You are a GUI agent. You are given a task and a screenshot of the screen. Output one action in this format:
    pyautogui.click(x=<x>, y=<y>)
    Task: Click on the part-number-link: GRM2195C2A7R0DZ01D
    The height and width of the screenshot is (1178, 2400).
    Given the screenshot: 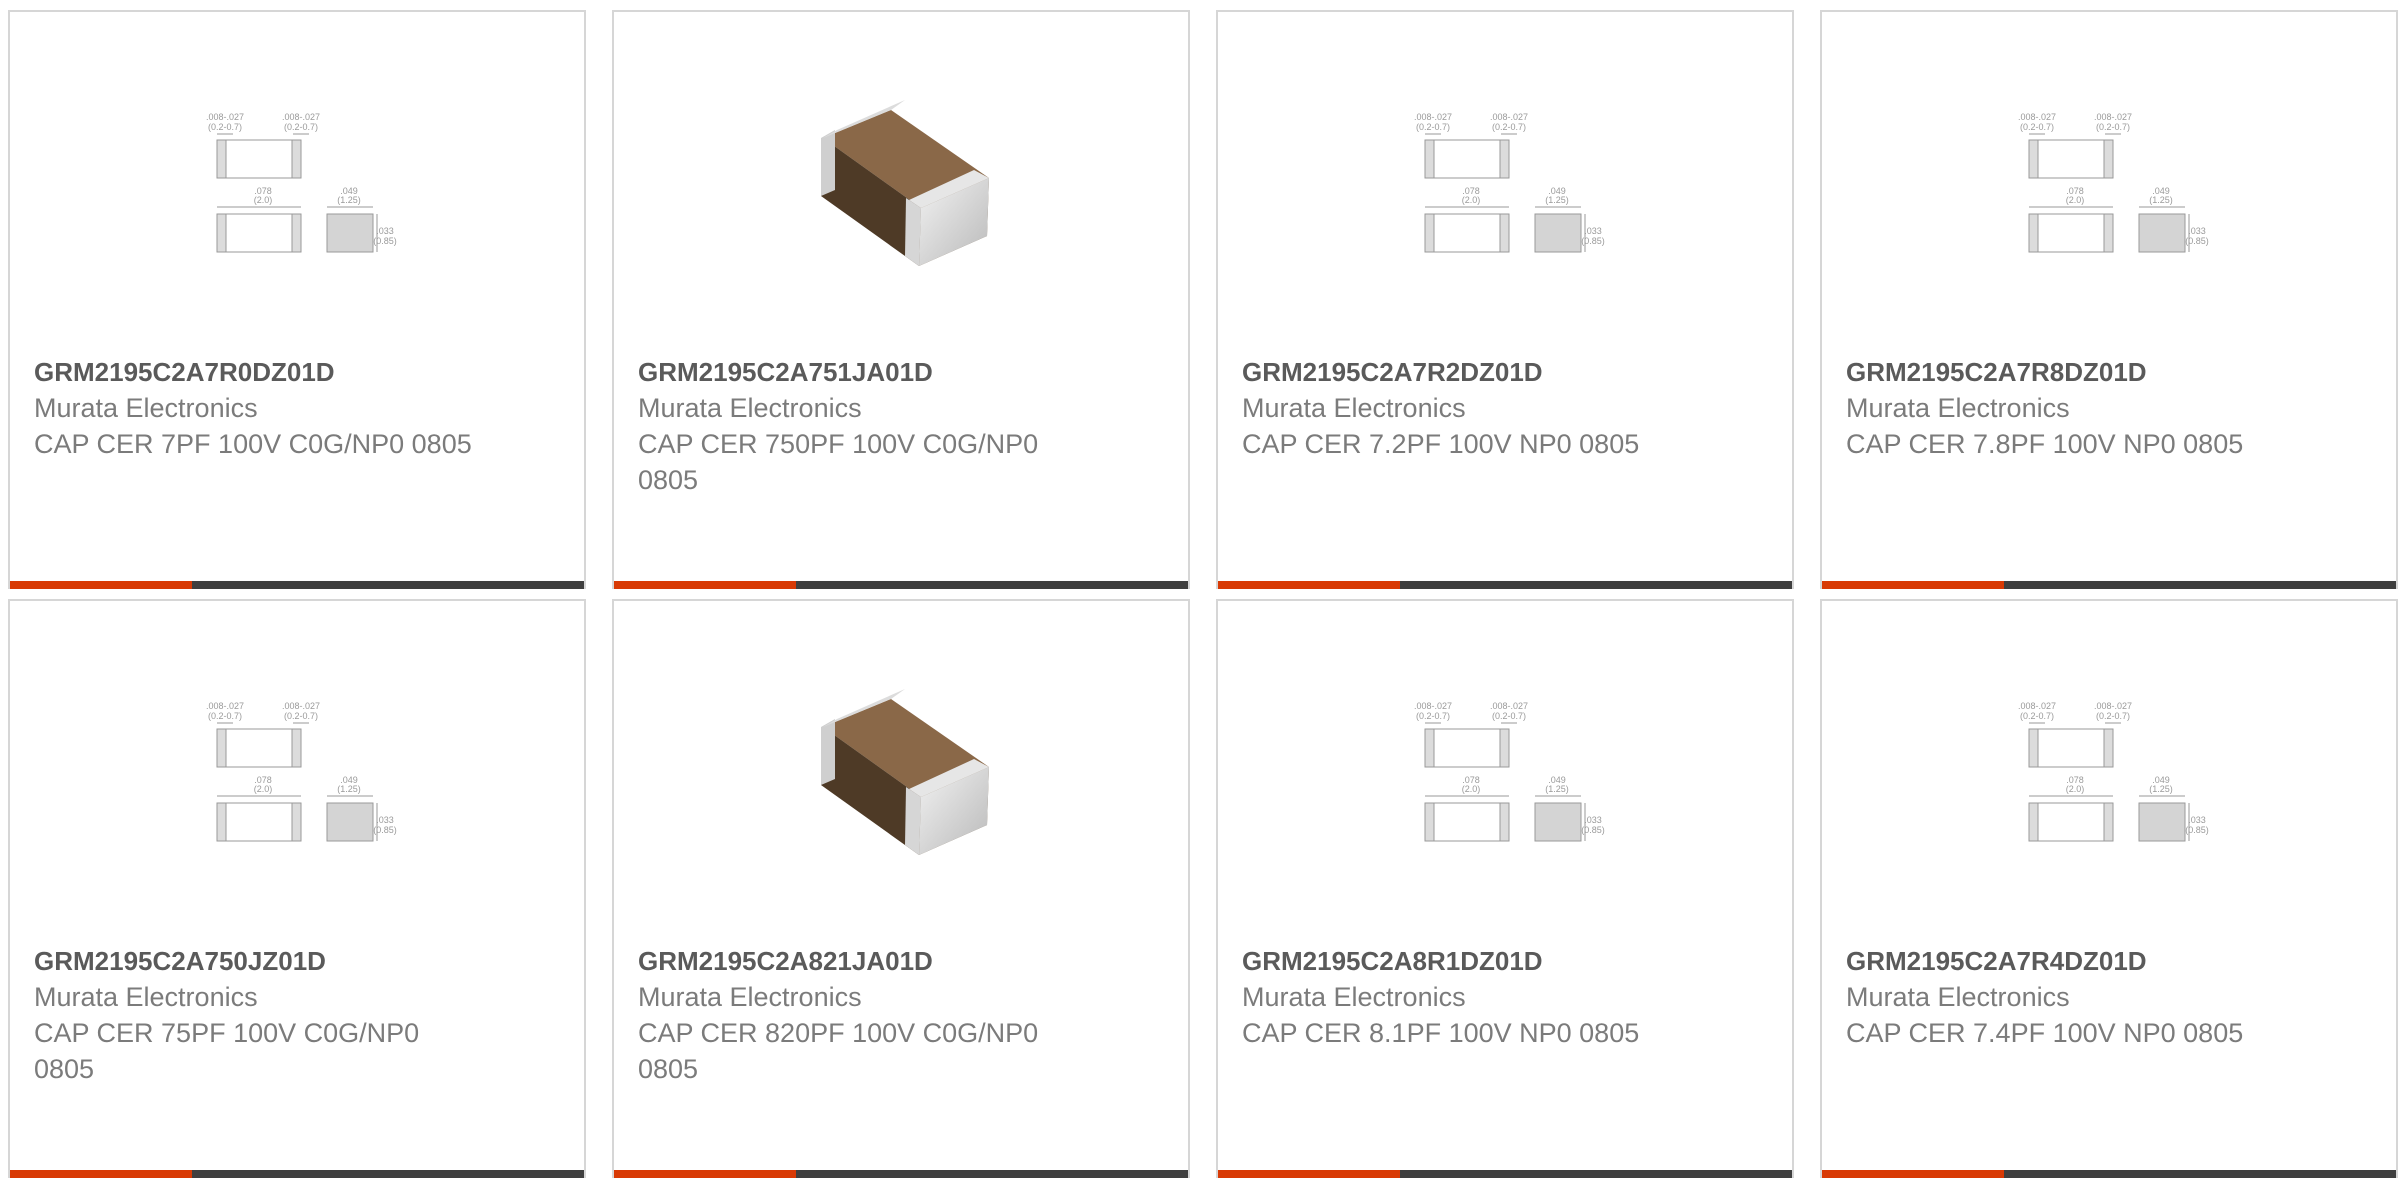 What is the action you would take?
    pyautogui.click(x=259, y=372)
    